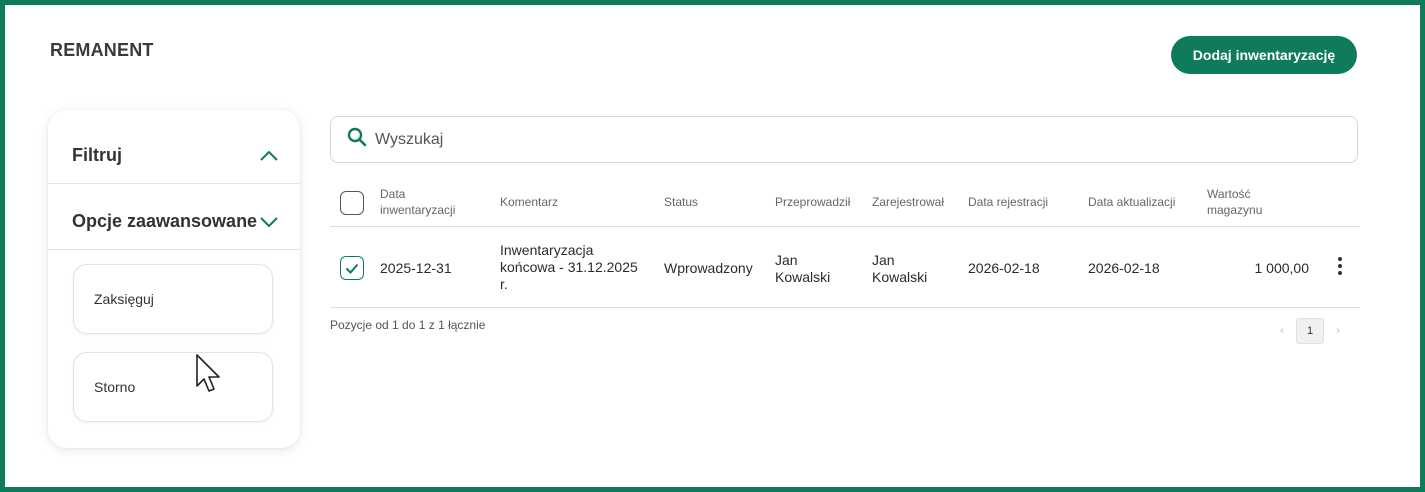 The image size is (1425, 492). What do you see at coordinates (357, 139) in the screenshot?
I see `search-icon` at bounding box center [357, 139].